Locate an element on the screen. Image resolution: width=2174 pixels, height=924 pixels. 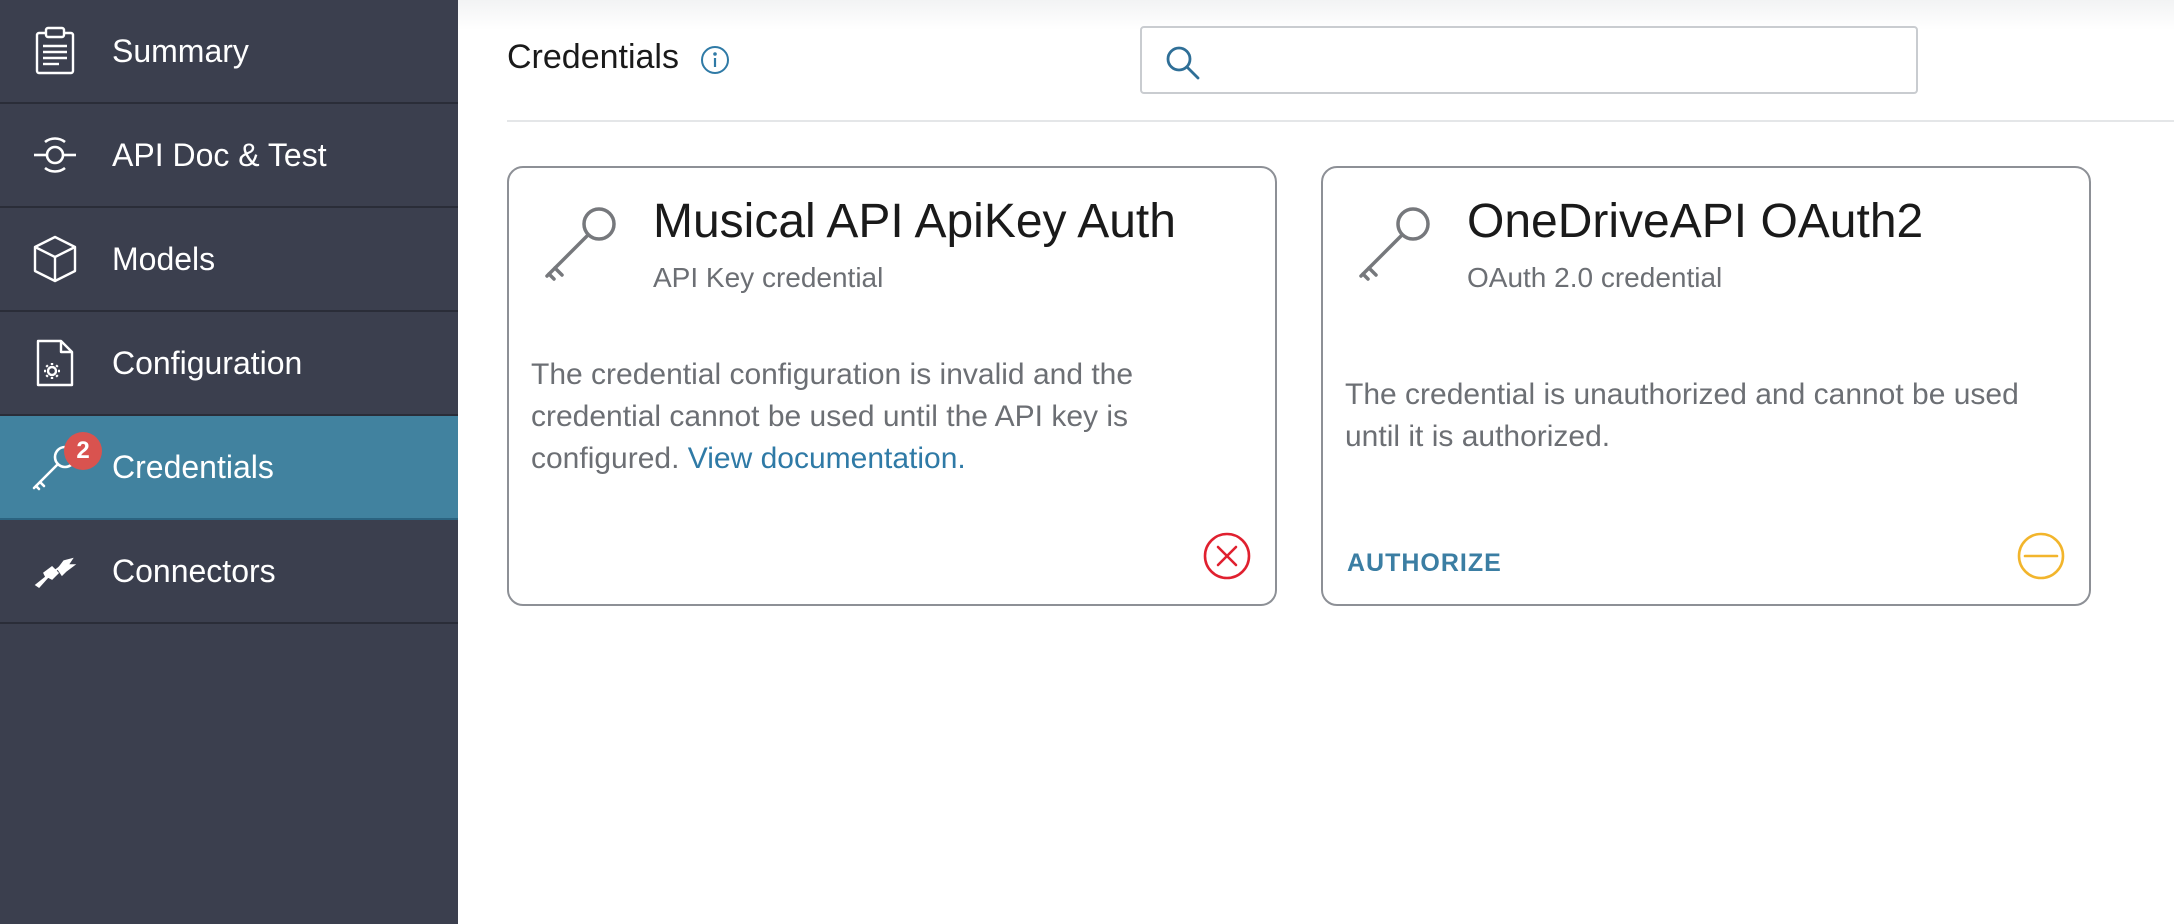
sidebar-item-api-doc-test: API Doc & Test is located at coordinates (229, 156).